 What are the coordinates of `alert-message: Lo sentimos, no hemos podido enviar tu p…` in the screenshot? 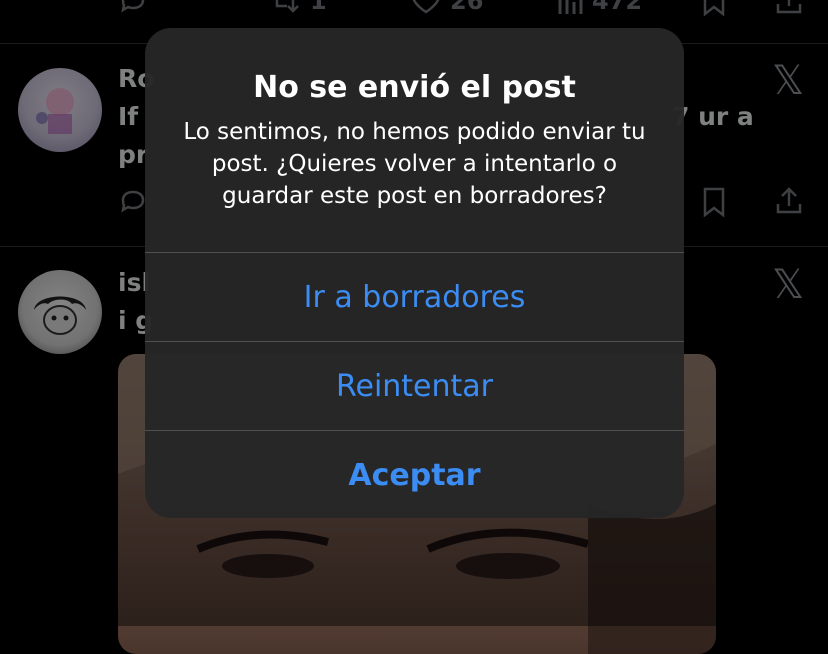 It's located at (414, 164).